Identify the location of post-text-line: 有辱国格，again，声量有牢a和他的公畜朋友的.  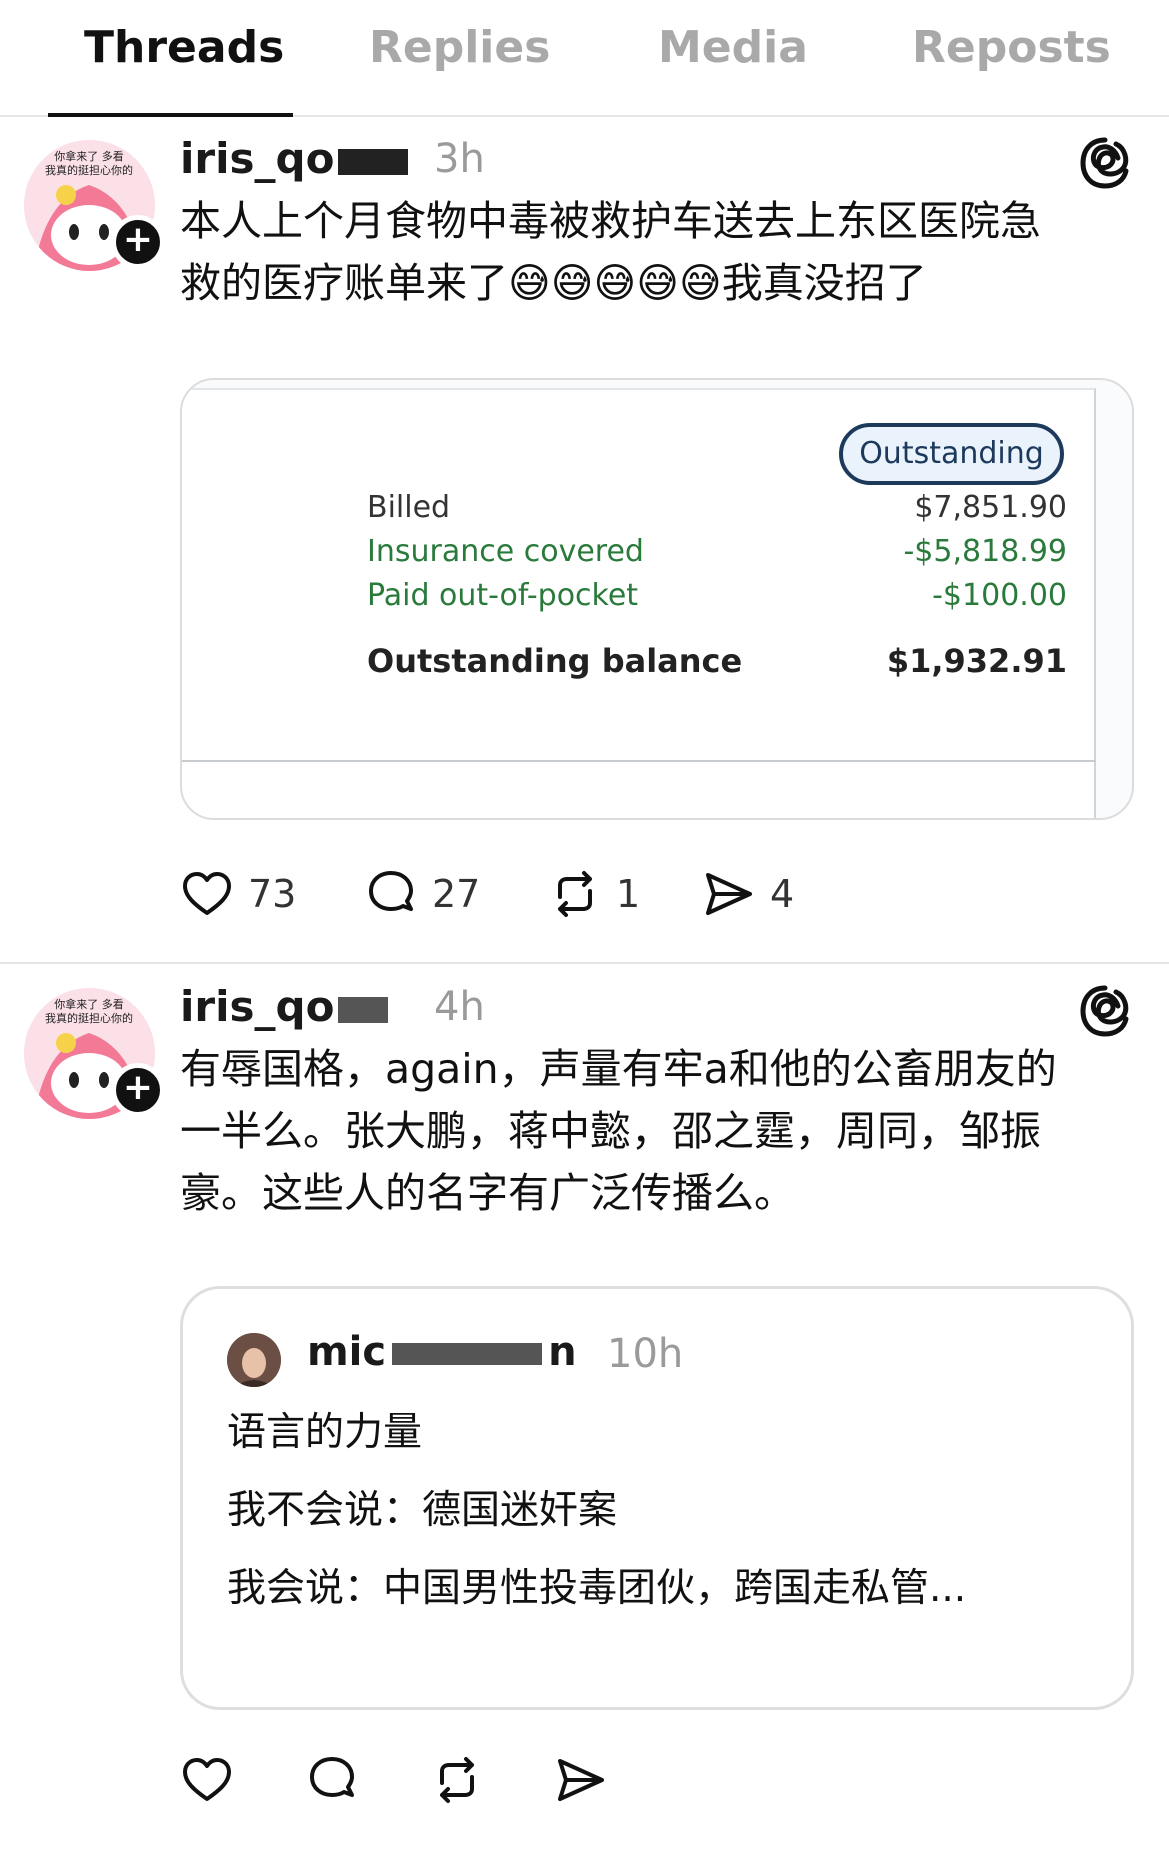
(618, 1069).